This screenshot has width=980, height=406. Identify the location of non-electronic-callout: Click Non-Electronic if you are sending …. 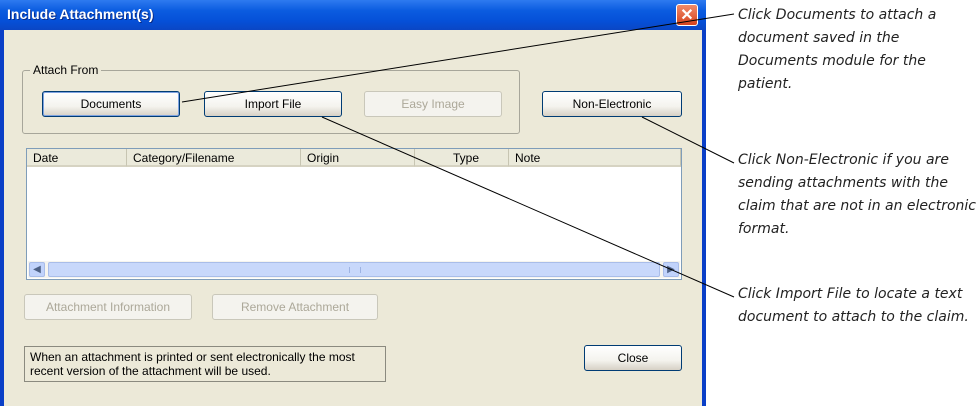
(857, 194).